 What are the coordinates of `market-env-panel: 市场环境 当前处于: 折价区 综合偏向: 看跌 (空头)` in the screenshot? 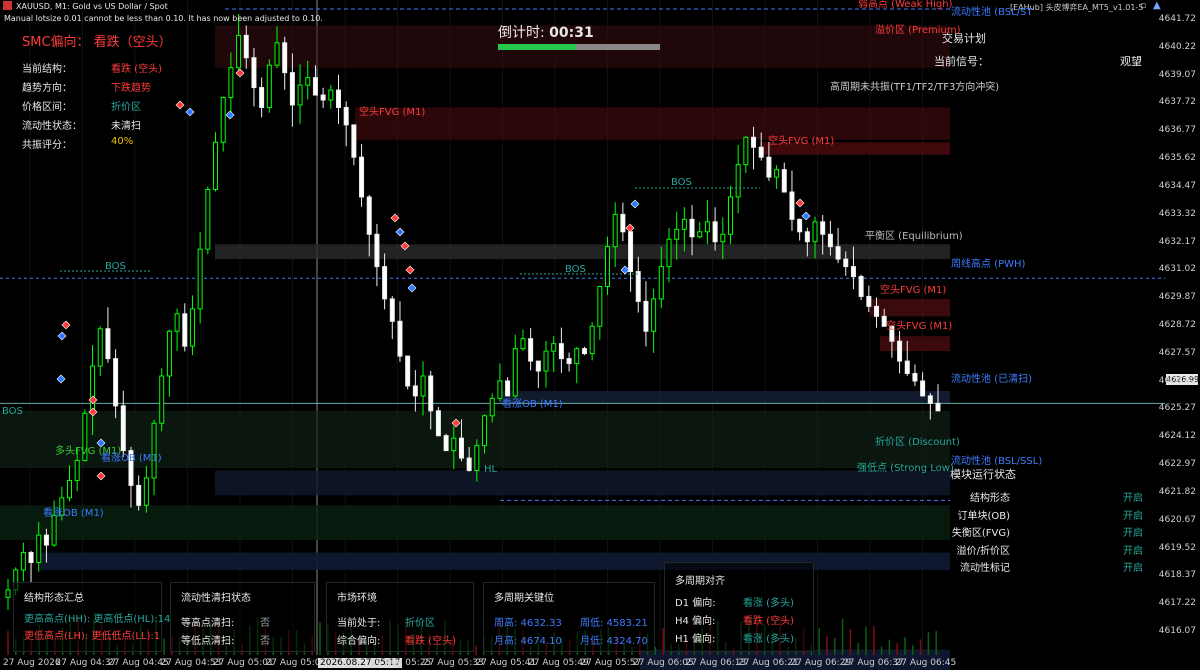 It's located at (400, 617).